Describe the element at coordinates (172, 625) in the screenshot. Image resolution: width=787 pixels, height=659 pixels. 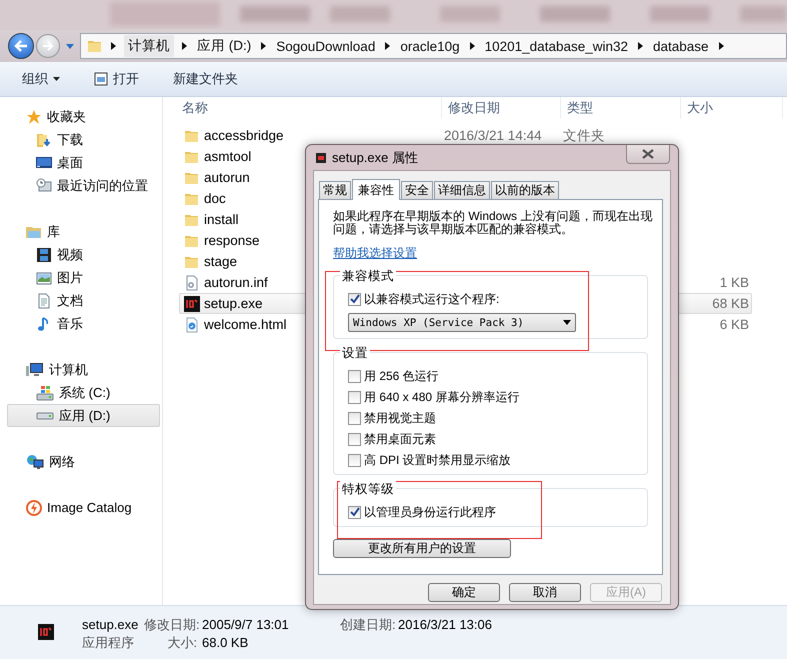
I see `status-label: 修改日期:` at that location.